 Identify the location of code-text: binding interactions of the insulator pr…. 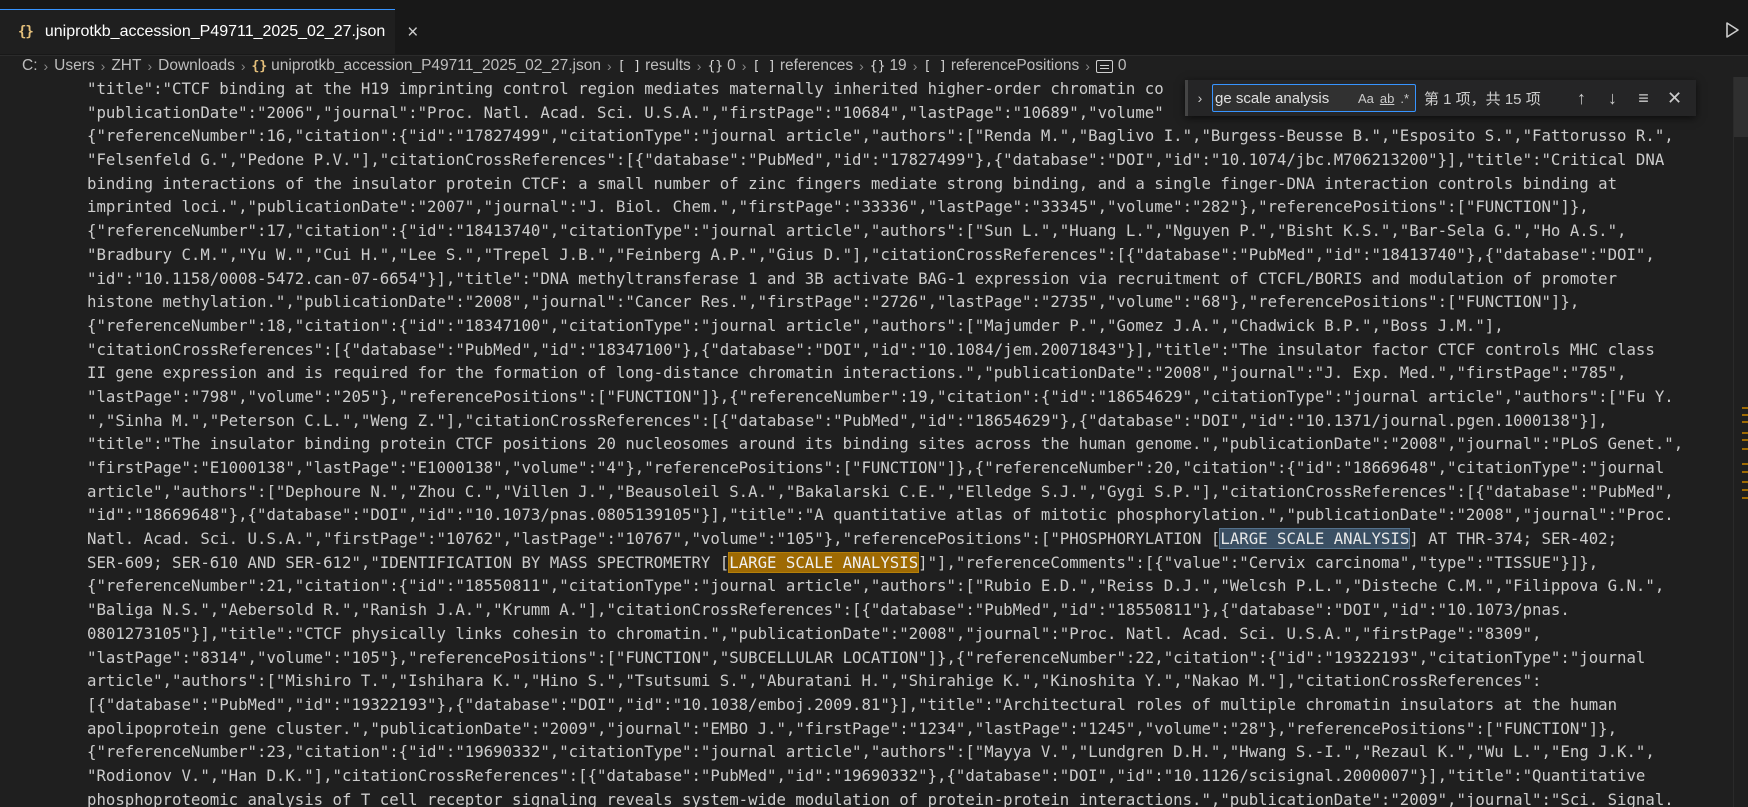
(852, 183).